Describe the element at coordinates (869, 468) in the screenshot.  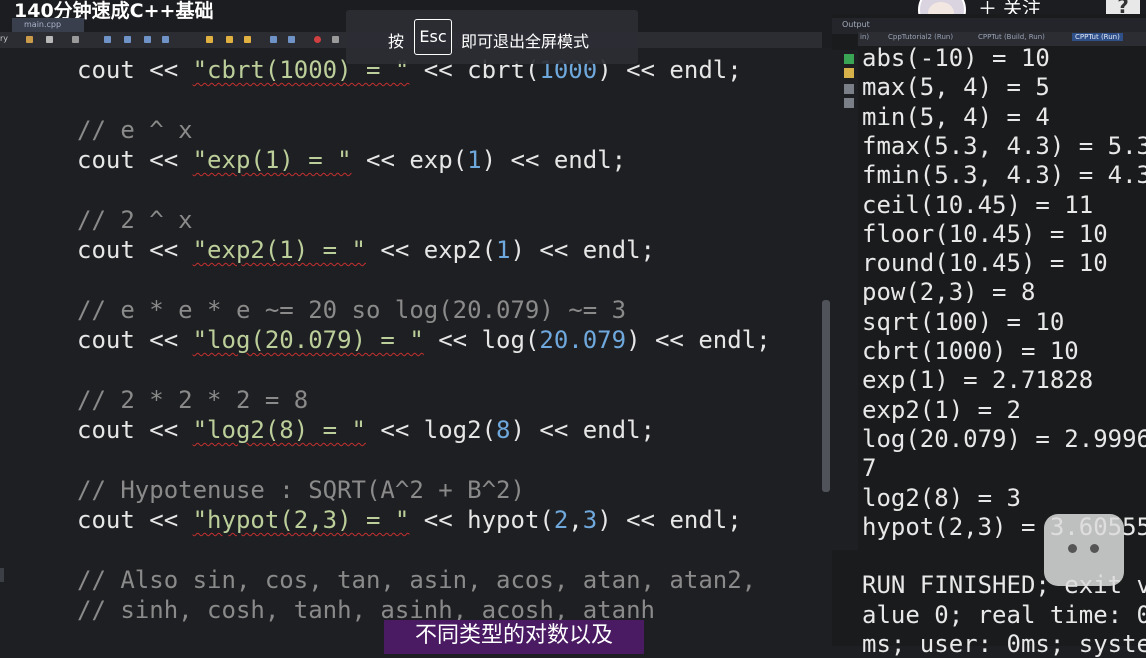
I see `output-line: 7` at that location.